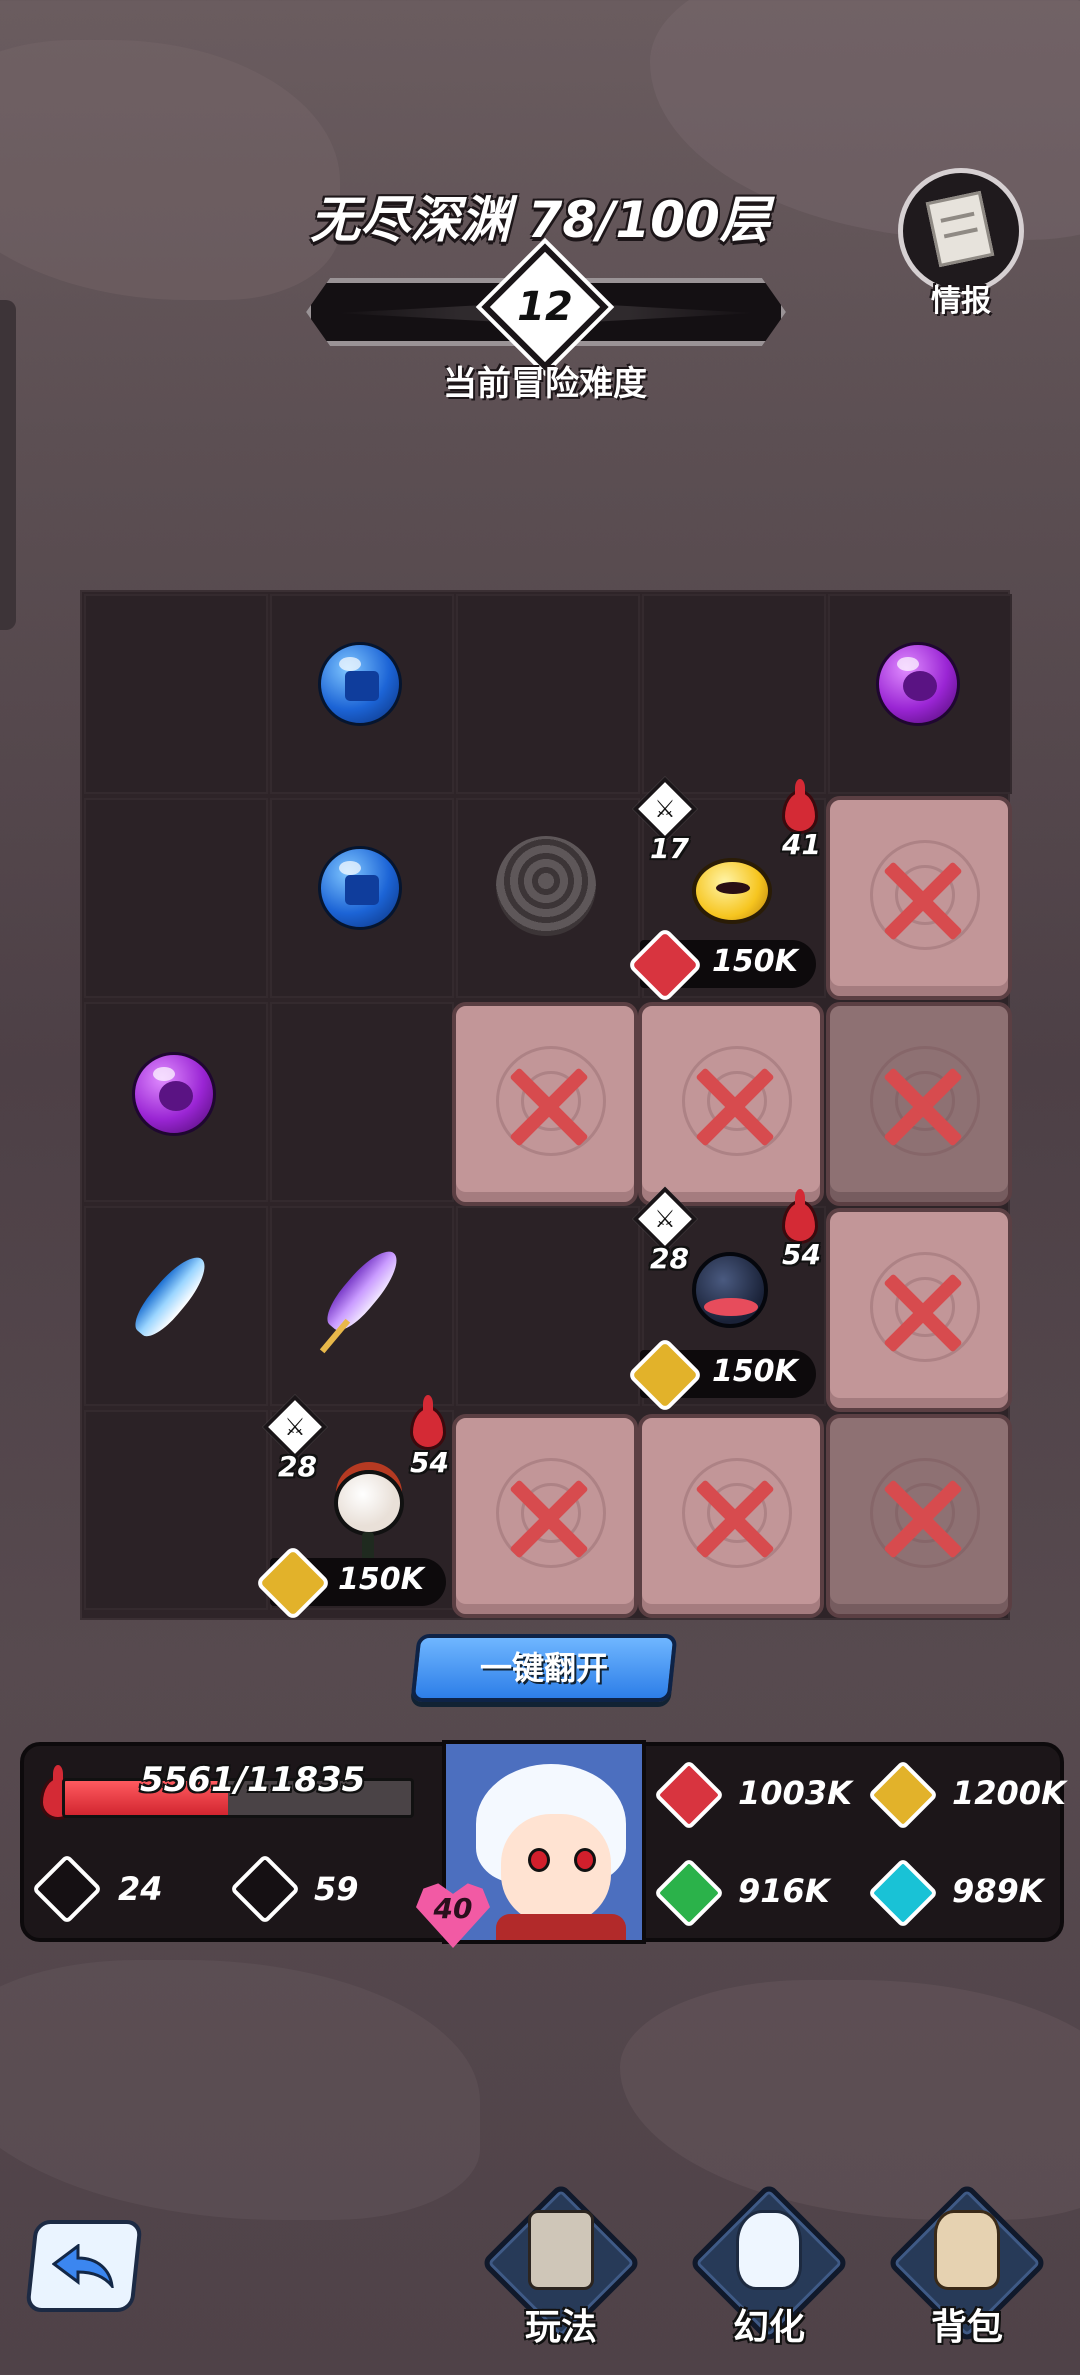  Describe the element at coordinates (83, 2266) in the screenshot. I see `back-arrow-icon` at that location.